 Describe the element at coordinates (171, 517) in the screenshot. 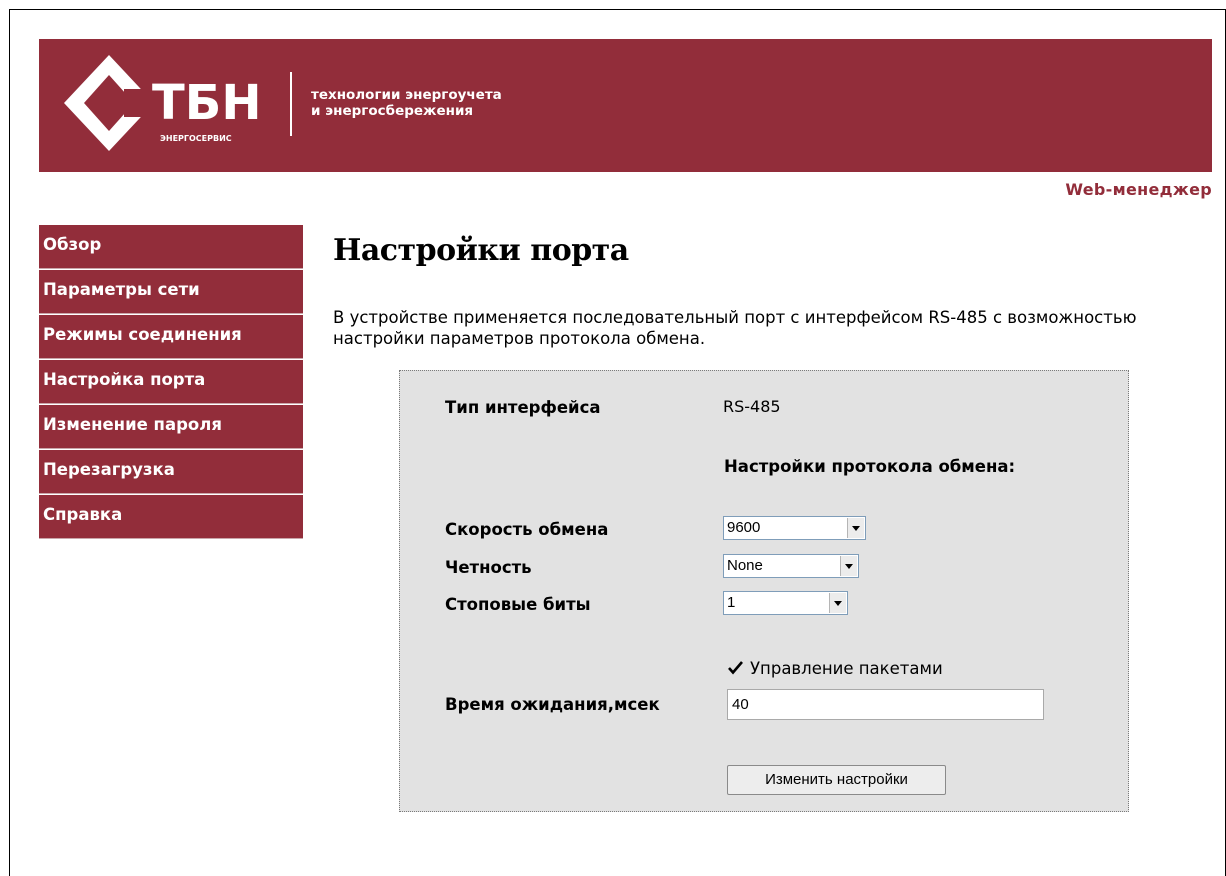

I see `sidebar-item-help: Справка` at that location.